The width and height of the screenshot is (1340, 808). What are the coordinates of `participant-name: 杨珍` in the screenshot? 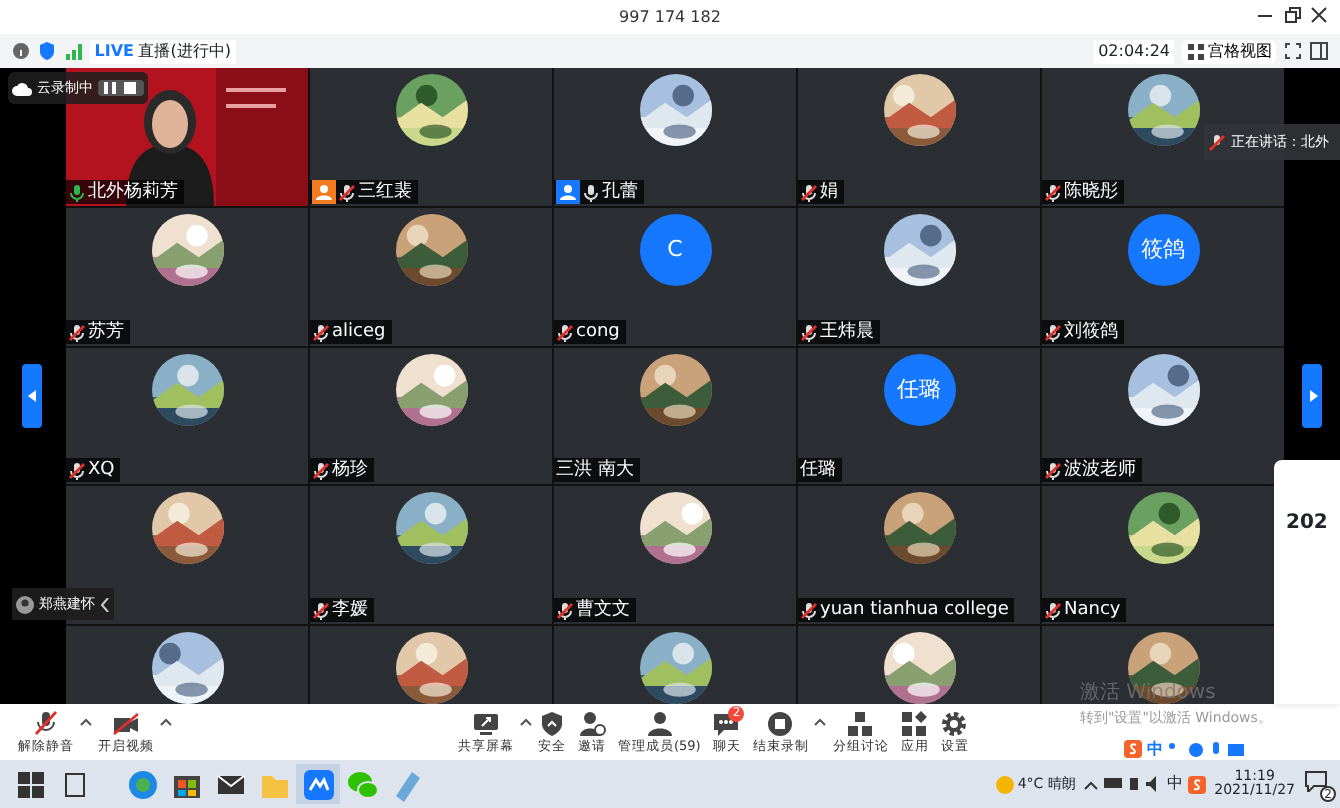 It's located at (350, 470).